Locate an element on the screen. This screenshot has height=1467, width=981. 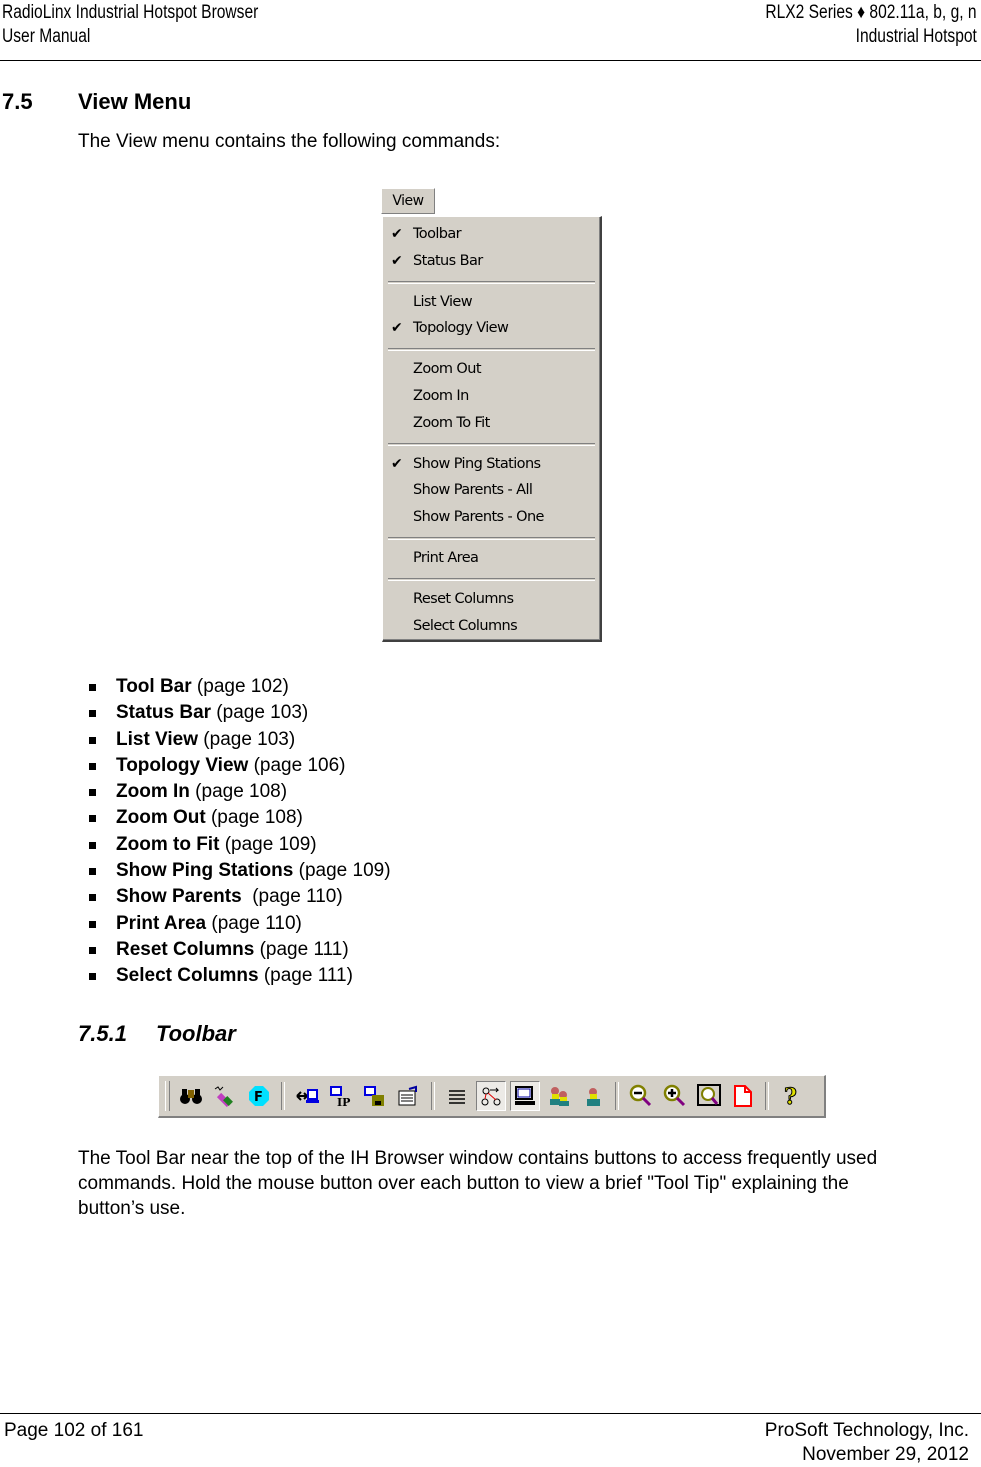
menu-item: ✔ Show Ping Stations is located at coordinates (491, 464).